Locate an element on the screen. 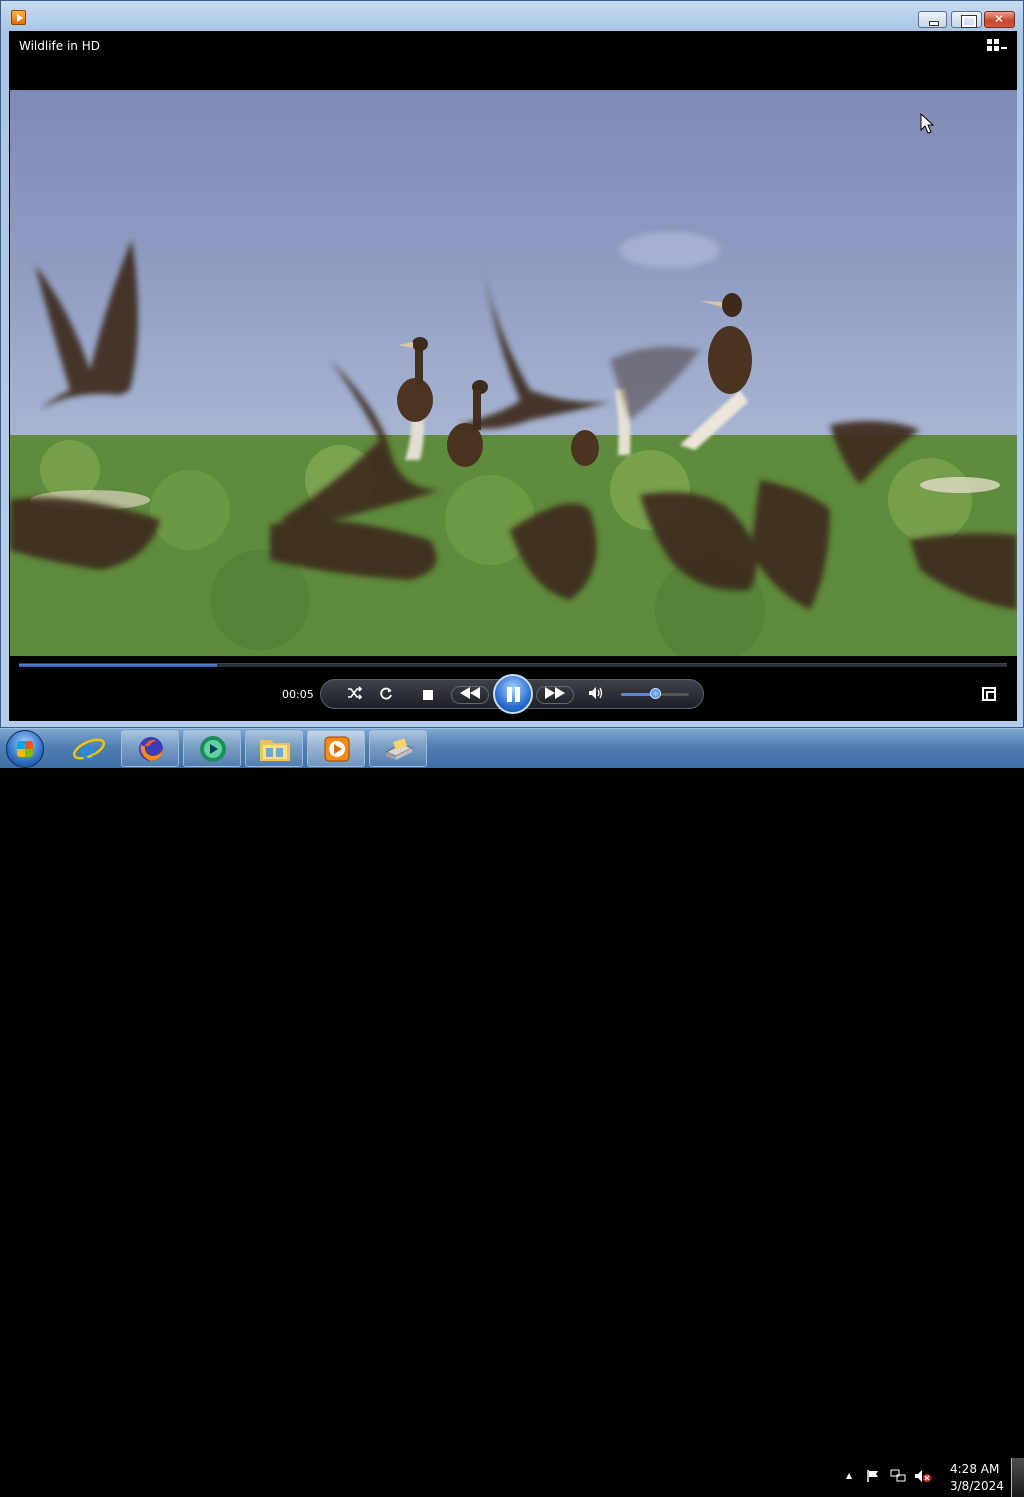  minimize-button is located at coordinates (932, 19).